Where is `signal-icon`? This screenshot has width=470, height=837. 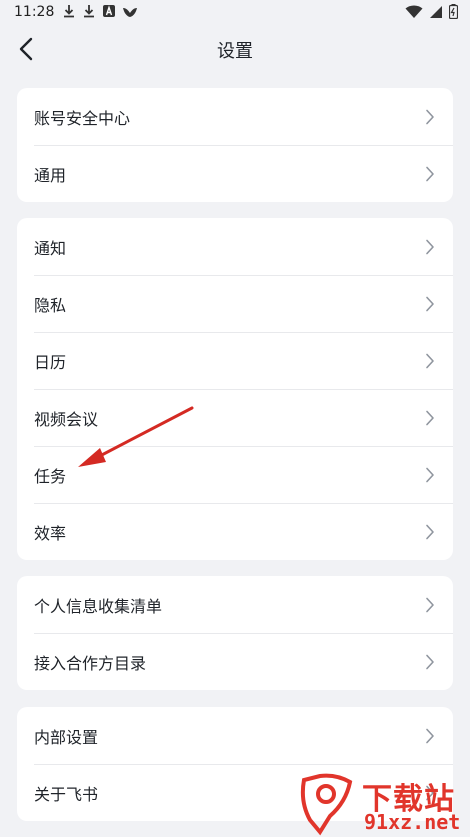 signal-icon is located at coordinates (436, 11).